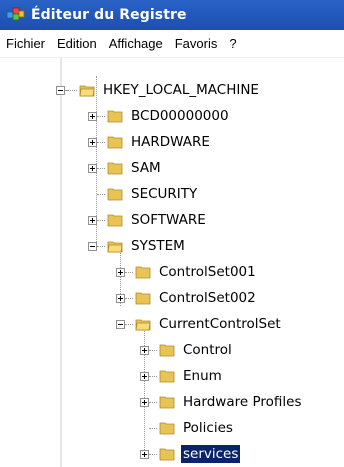 The width and height of the screenshot is (344, 467). I want to click on menu-edition: Edition, so click(77, 44).